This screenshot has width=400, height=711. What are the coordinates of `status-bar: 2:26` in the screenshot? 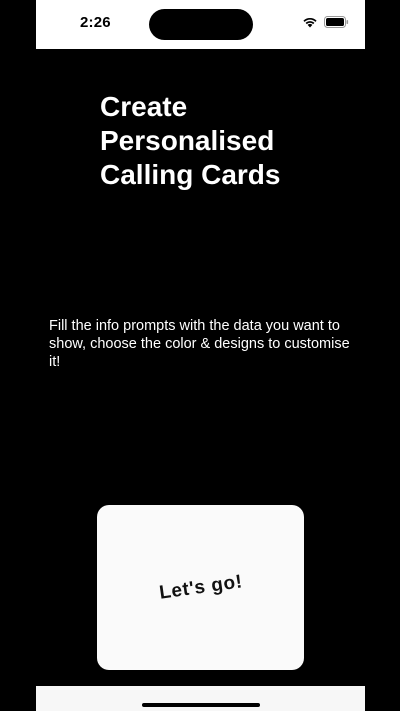 It's located at (200, 24).